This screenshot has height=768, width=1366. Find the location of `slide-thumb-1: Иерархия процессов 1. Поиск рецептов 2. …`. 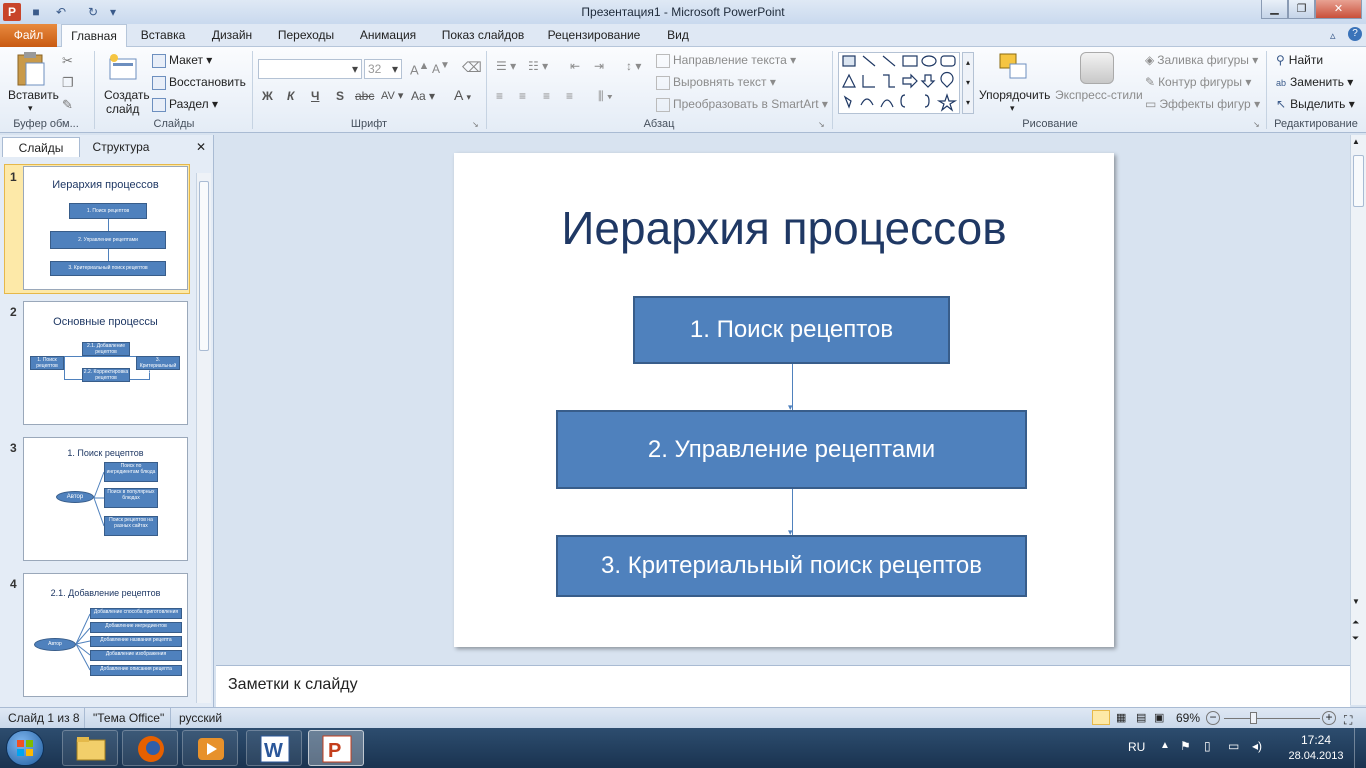

slide-thumb-1: Иерархия процессов 1. Поиск рецептов 2. … is located at coordinates (105, 228).